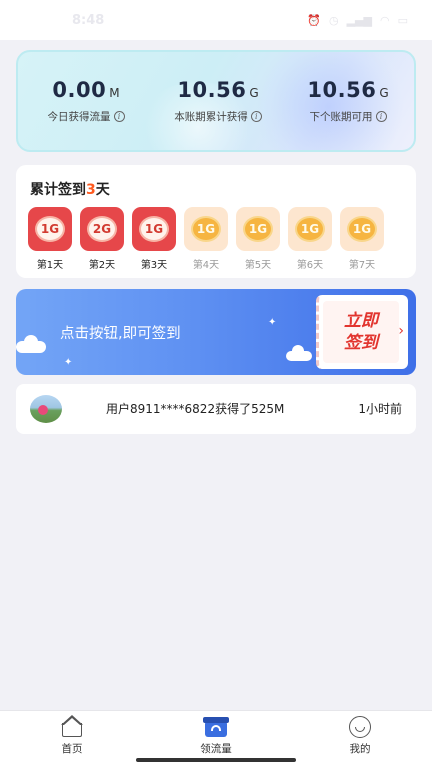 The height and width of the screenshot is (768, 432). I want to click on stat-next-period-value: 10.56, so click(342, 90).